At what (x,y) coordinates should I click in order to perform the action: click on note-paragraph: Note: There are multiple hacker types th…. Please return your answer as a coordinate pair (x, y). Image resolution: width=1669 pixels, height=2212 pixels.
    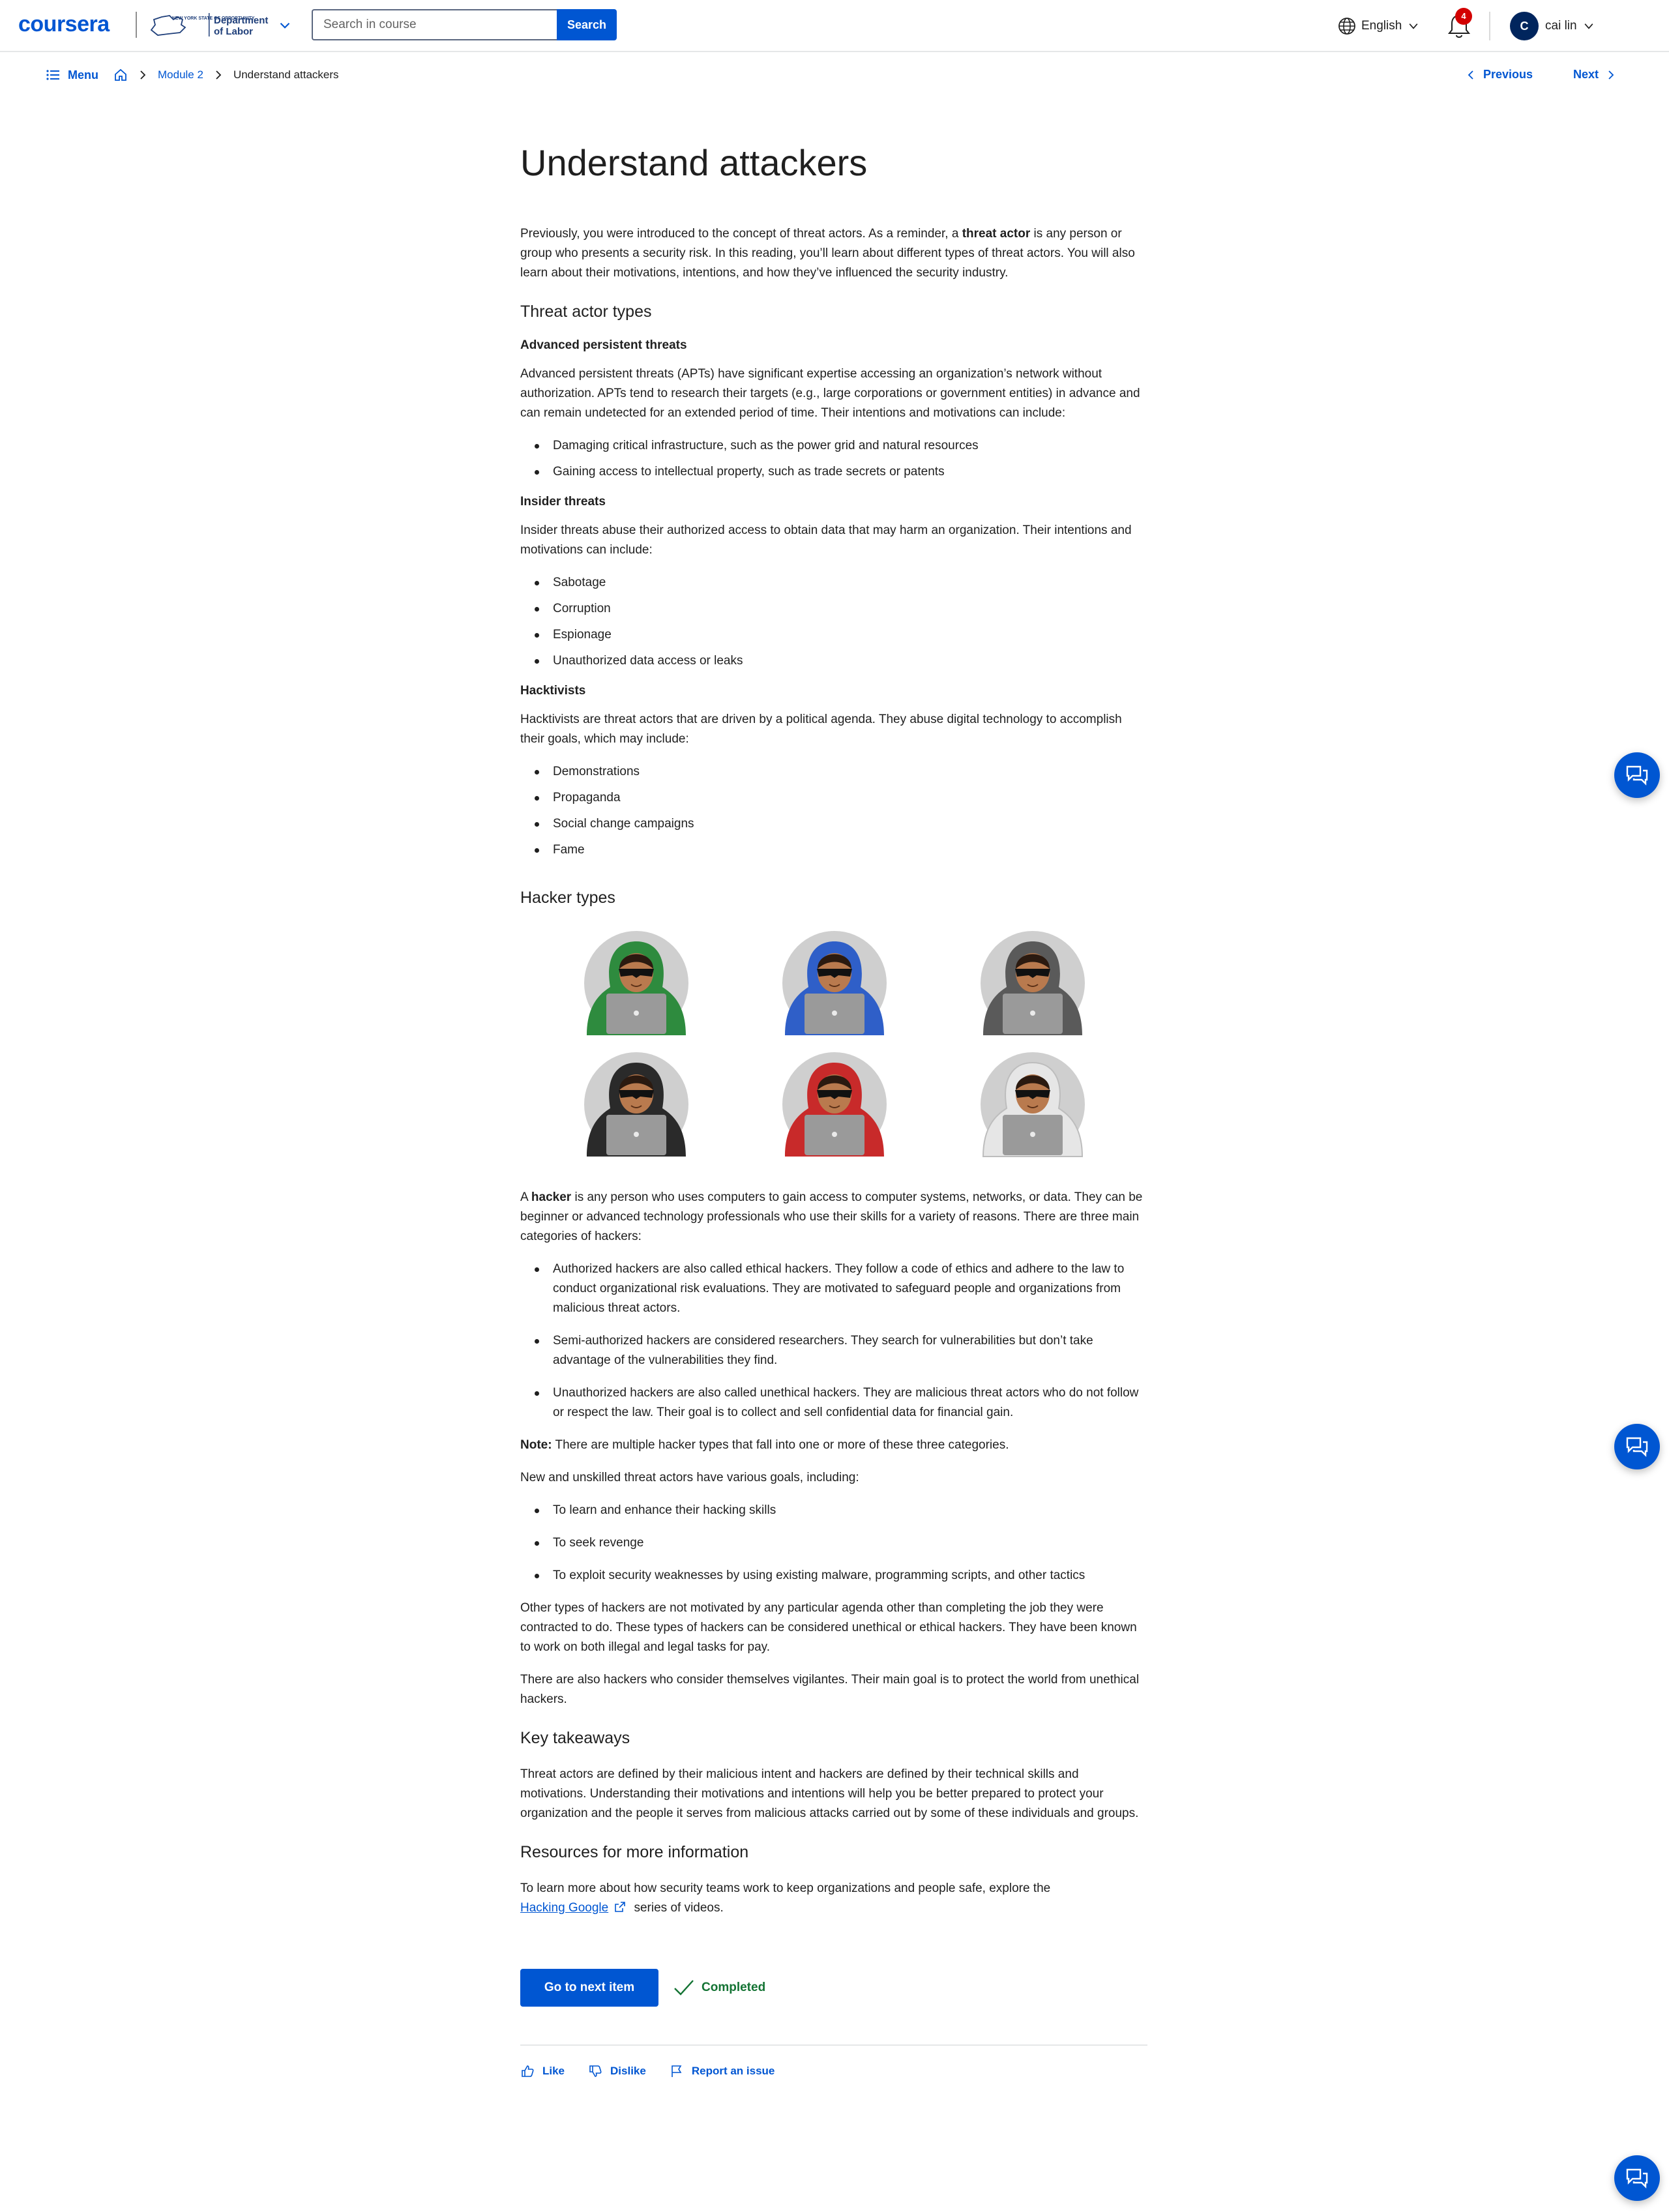
    Looking at the image, I should click on (764, 1445).